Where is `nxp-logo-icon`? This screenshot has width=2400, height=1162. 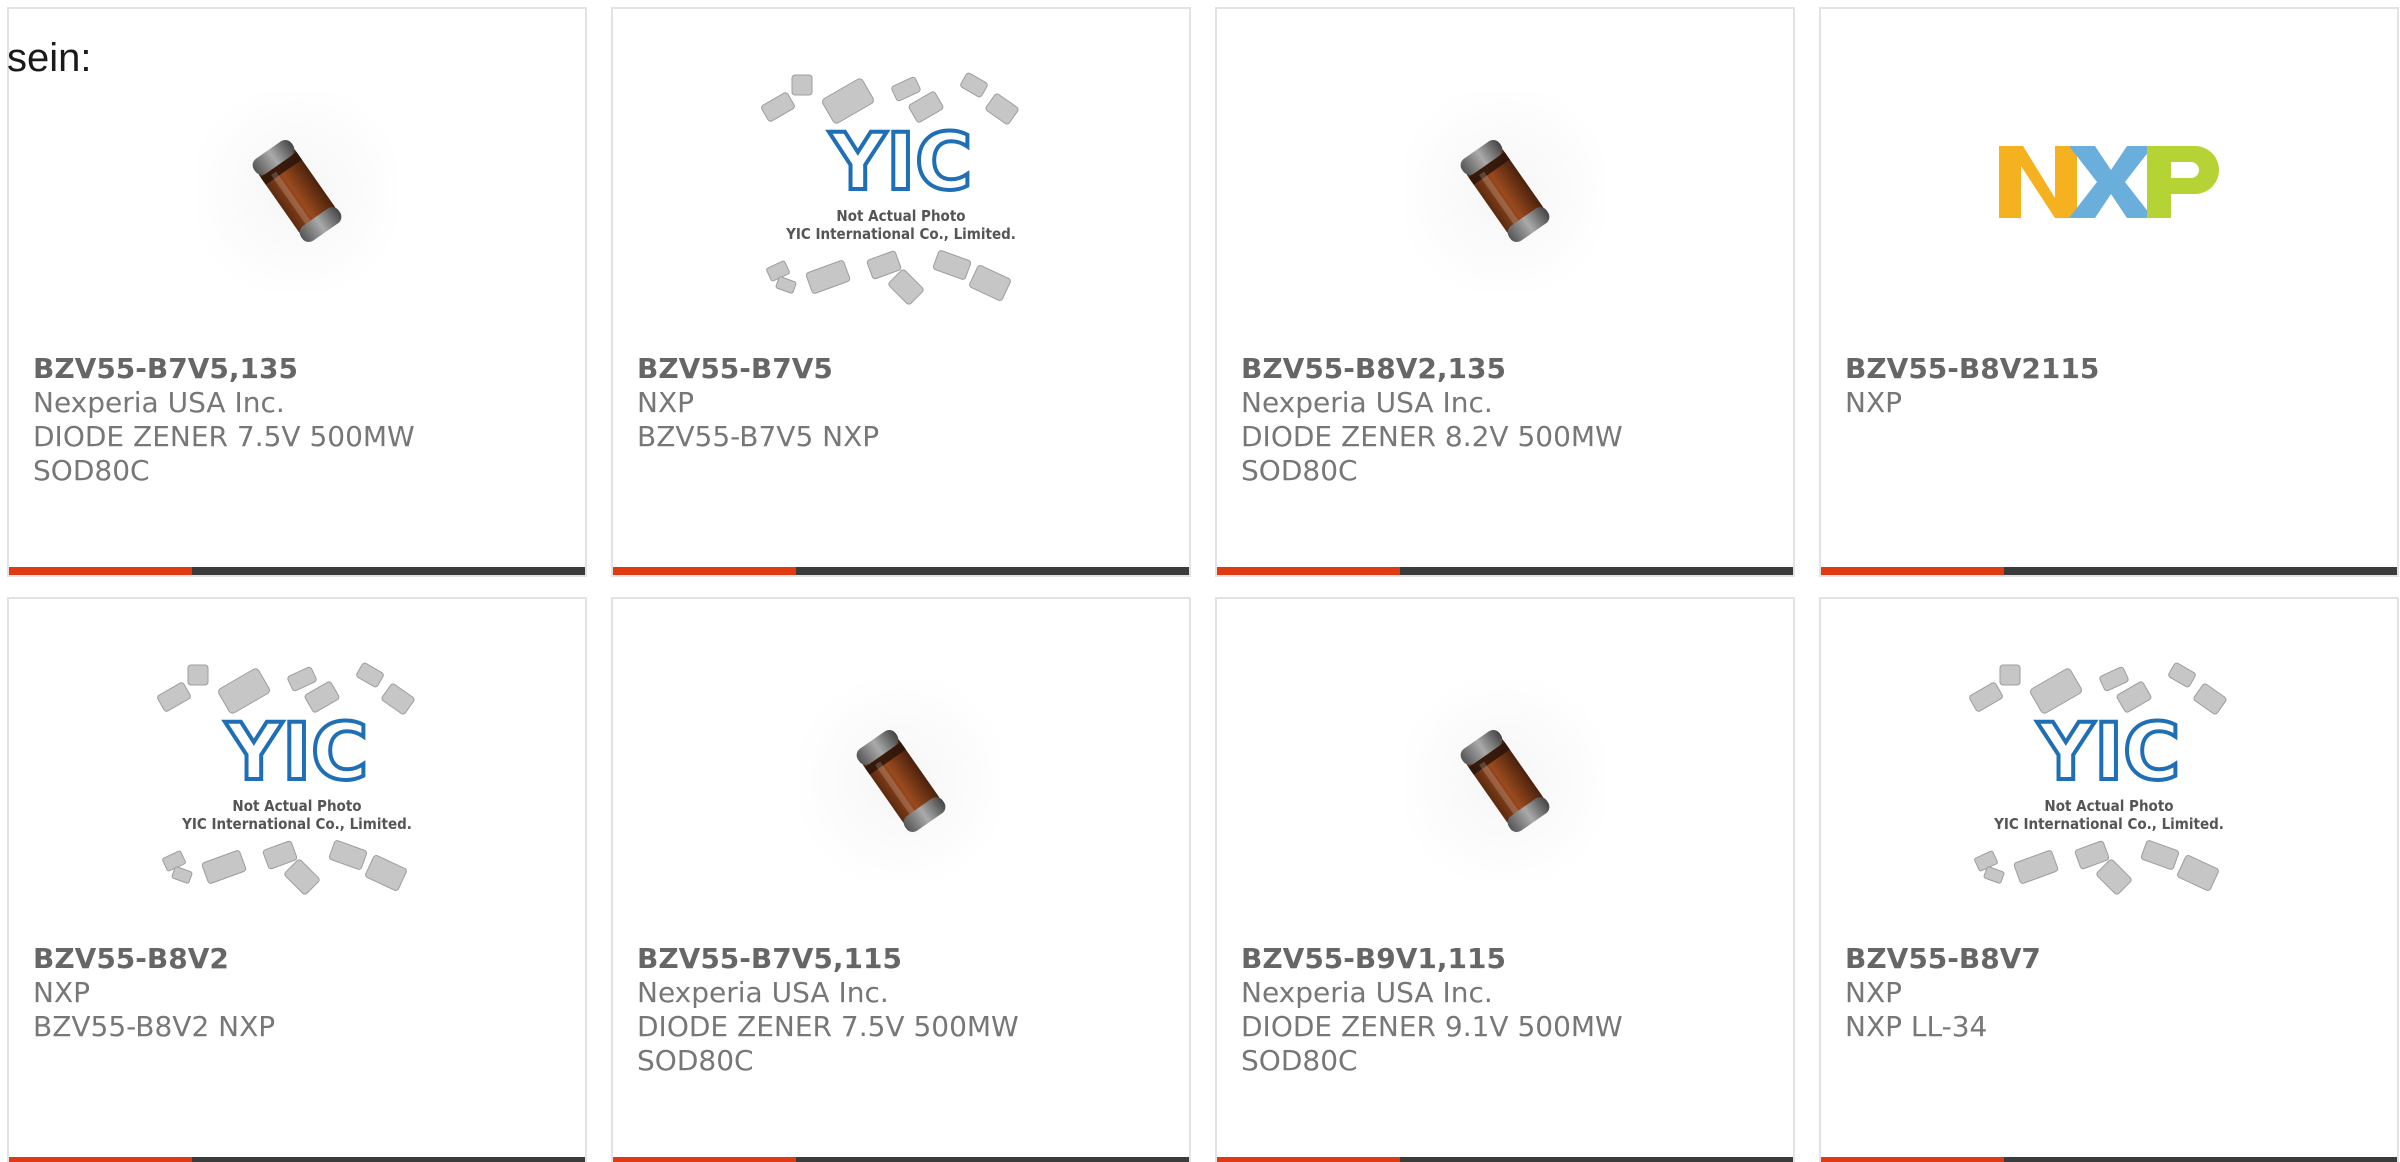 nxp-logo-icon is located at coordinates (2109, 182).